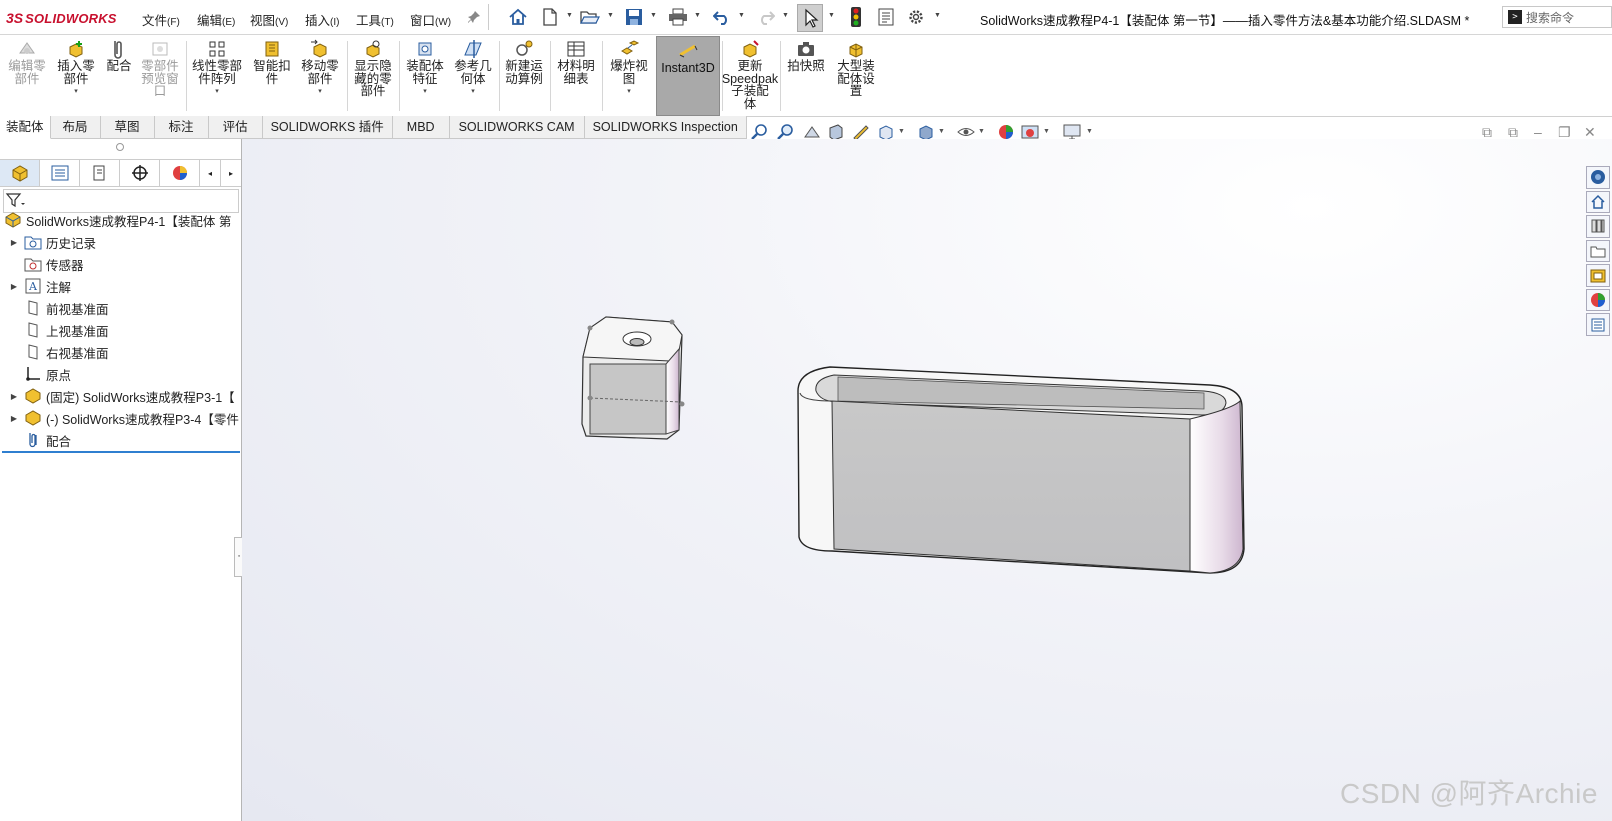 The width and height of the screenshot is (1612, 821). What do you see at coordinates (1021, 470) in the screenshot?
I see `tray-component` at bounding box center [1021, 470].